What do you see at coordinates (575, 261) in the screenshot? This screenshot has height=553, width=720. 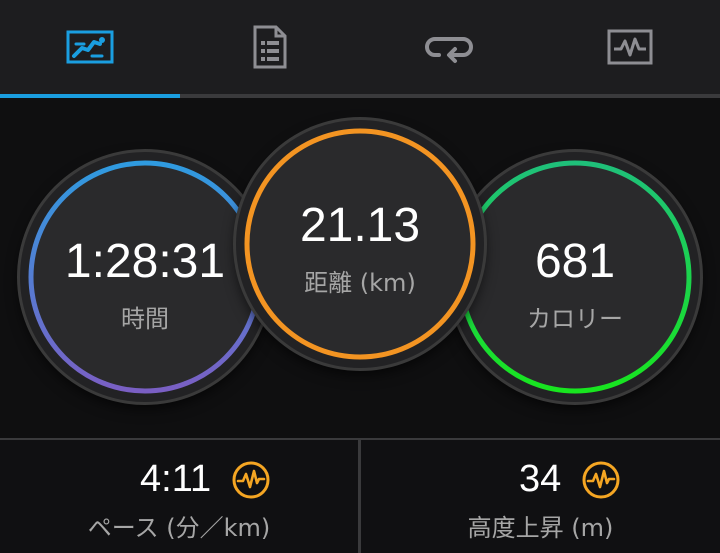 I see `calories-value: 681` at bounding box center [575, 261].